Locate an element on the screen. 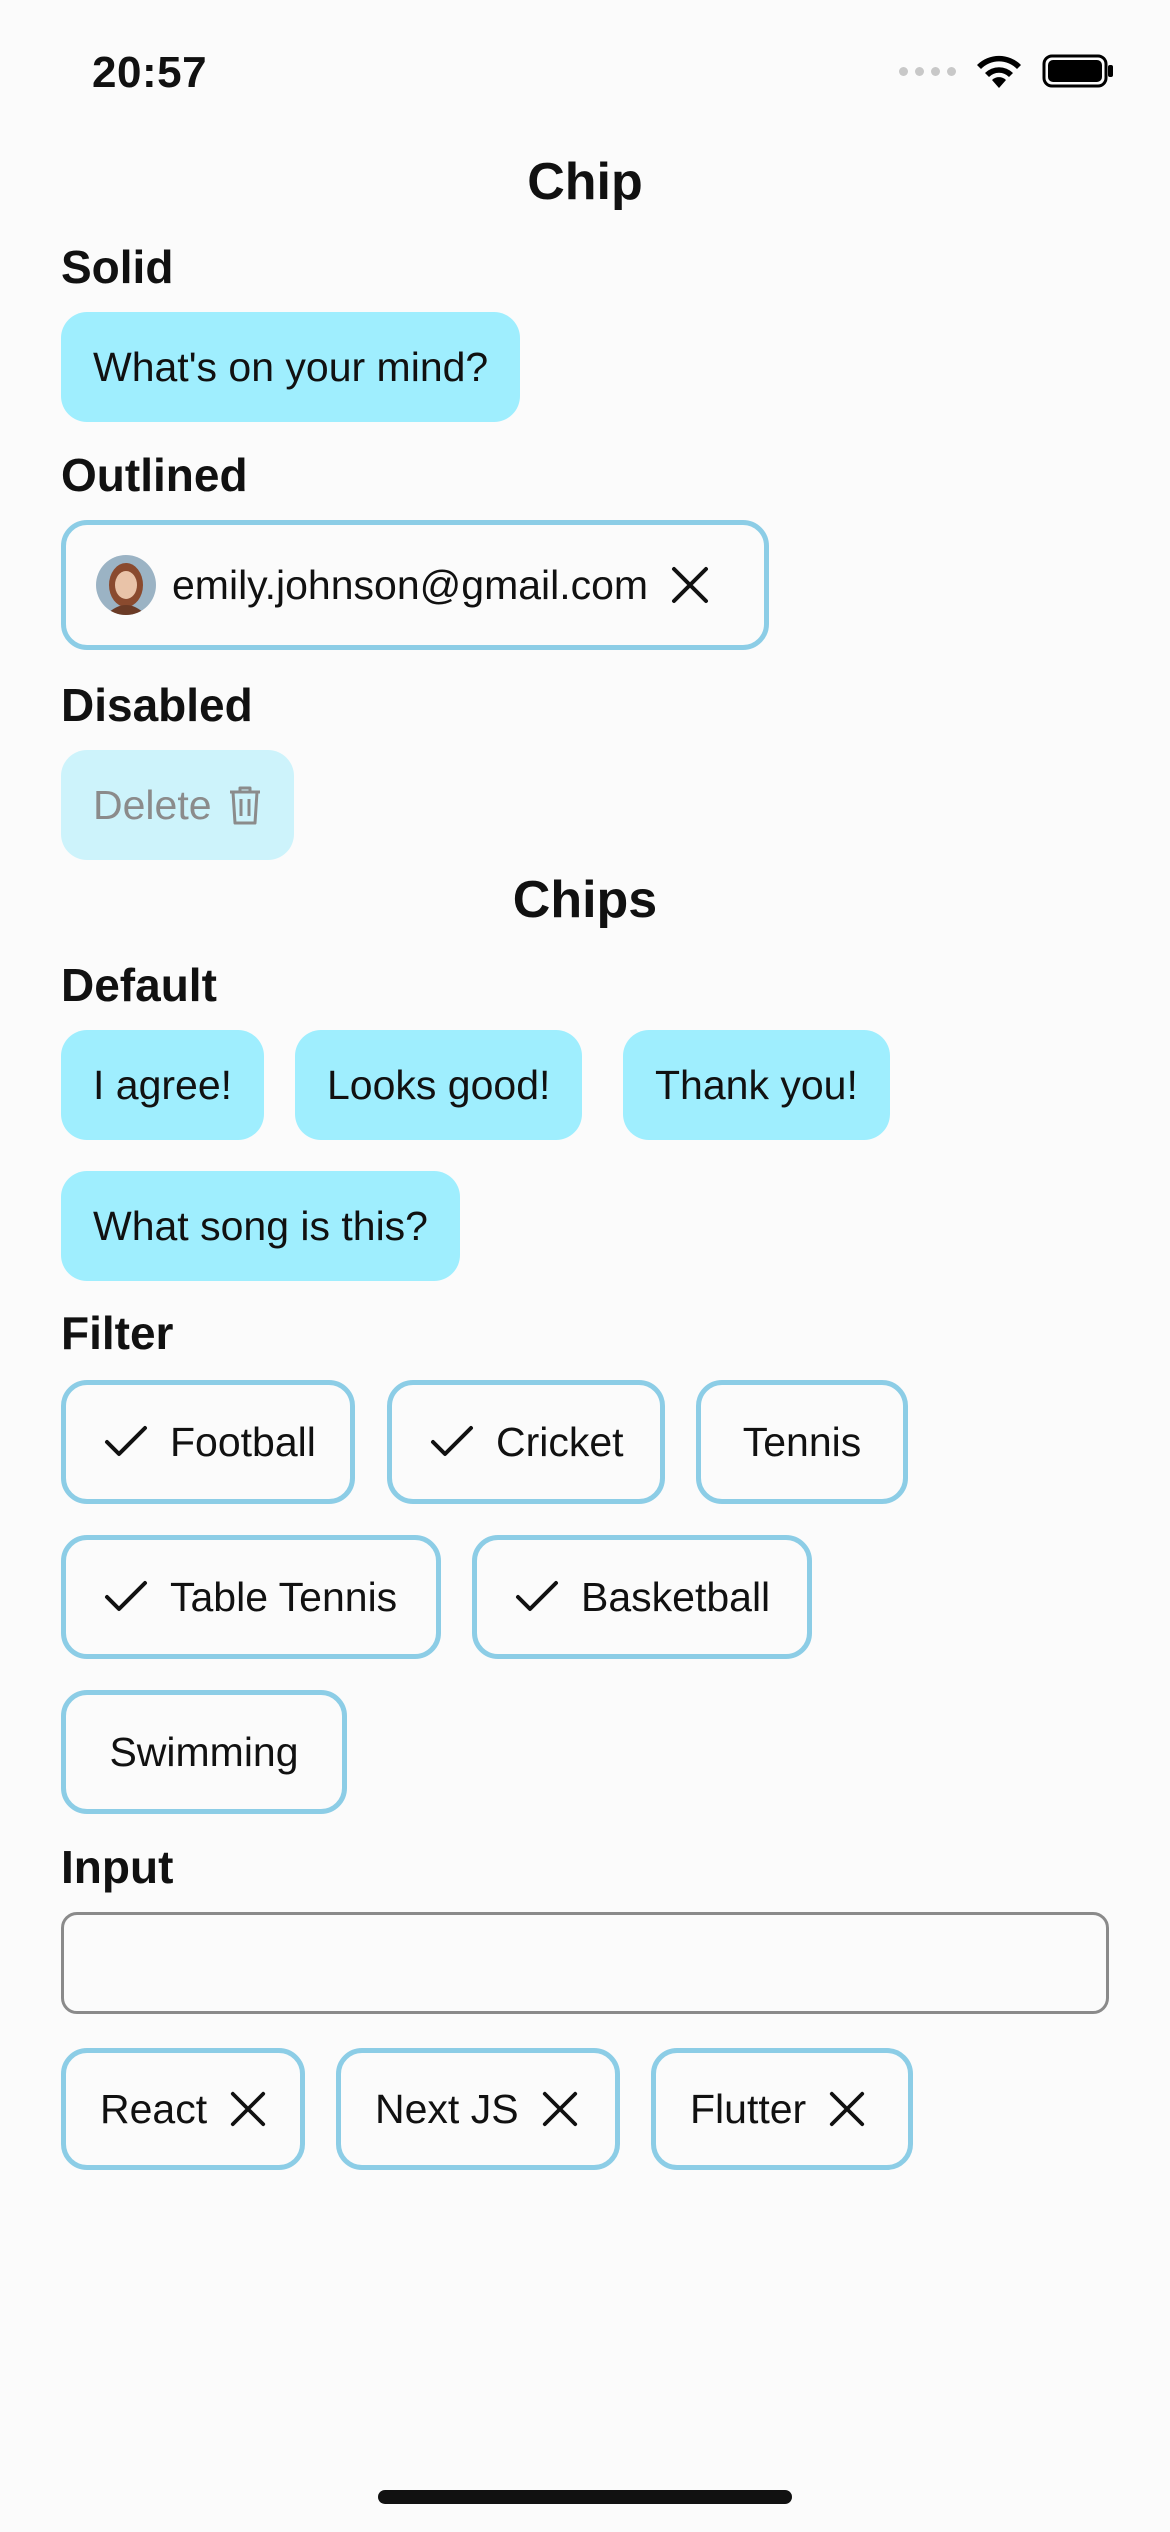  default-label: Default is located at coordinates (139, 985).